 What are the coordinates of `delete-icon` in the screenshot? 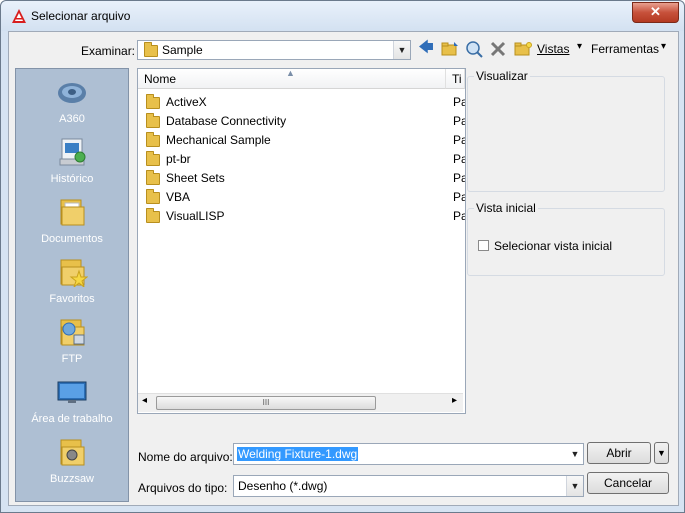 It's located at (498, 49).